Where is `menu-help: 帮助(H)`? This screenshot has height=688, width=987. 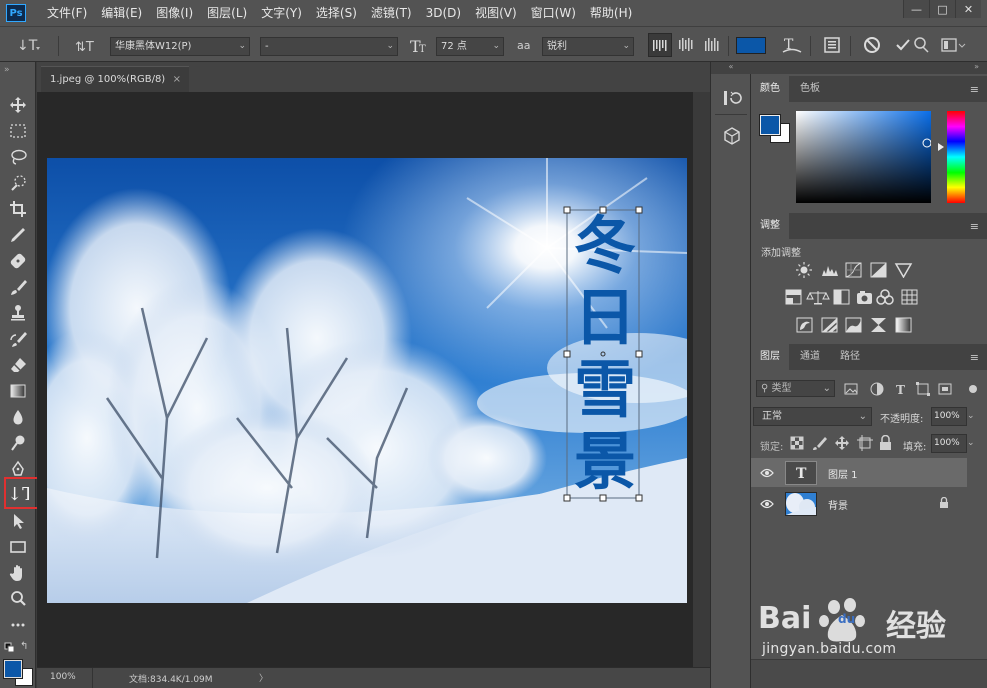 menu-help: 帮助(H) is located at coordinates (611, 13).